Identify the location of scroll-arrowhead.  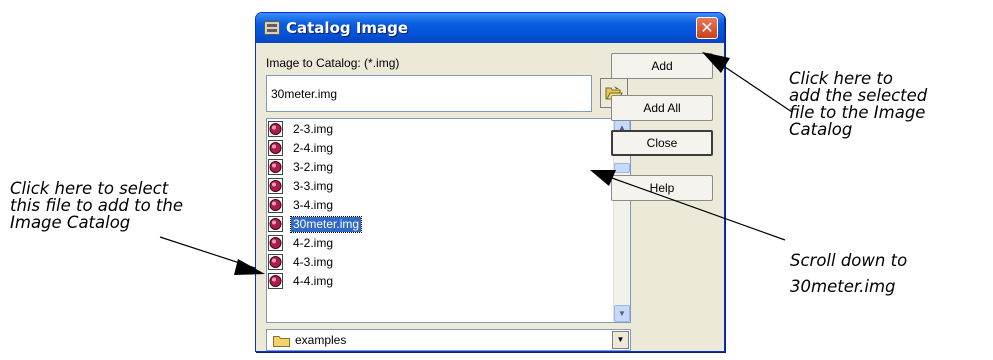
(603, 178).